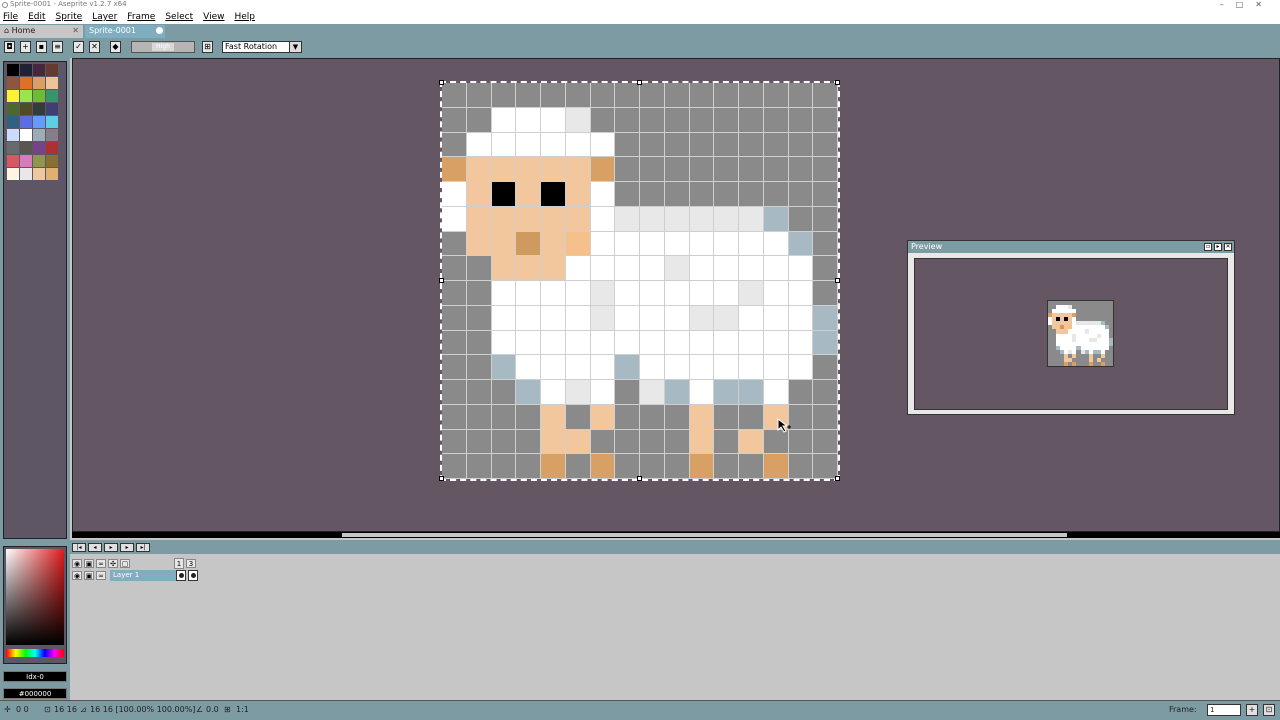 The image size is (1280, 720). What do you see at coordinates (191, 563) in the screenshot?
I see `frame-tag-icon: 3` at bounding box center [191, 563].